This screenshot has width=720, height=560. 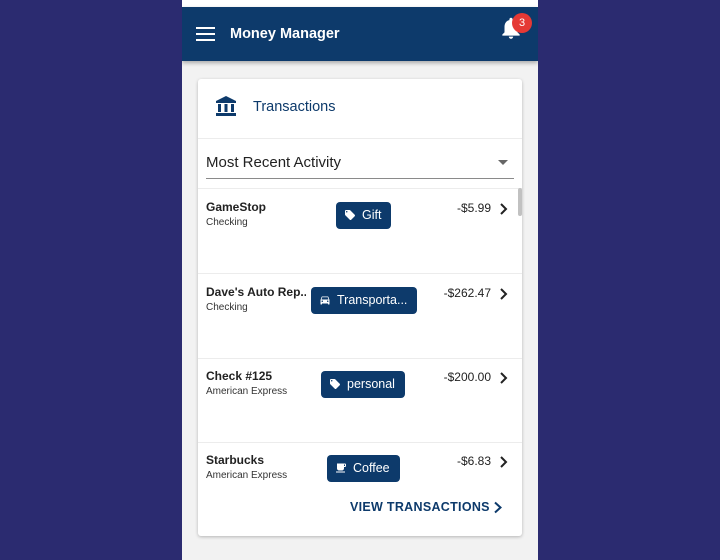 I want to click on car-icon, so click(x=325, y=300).